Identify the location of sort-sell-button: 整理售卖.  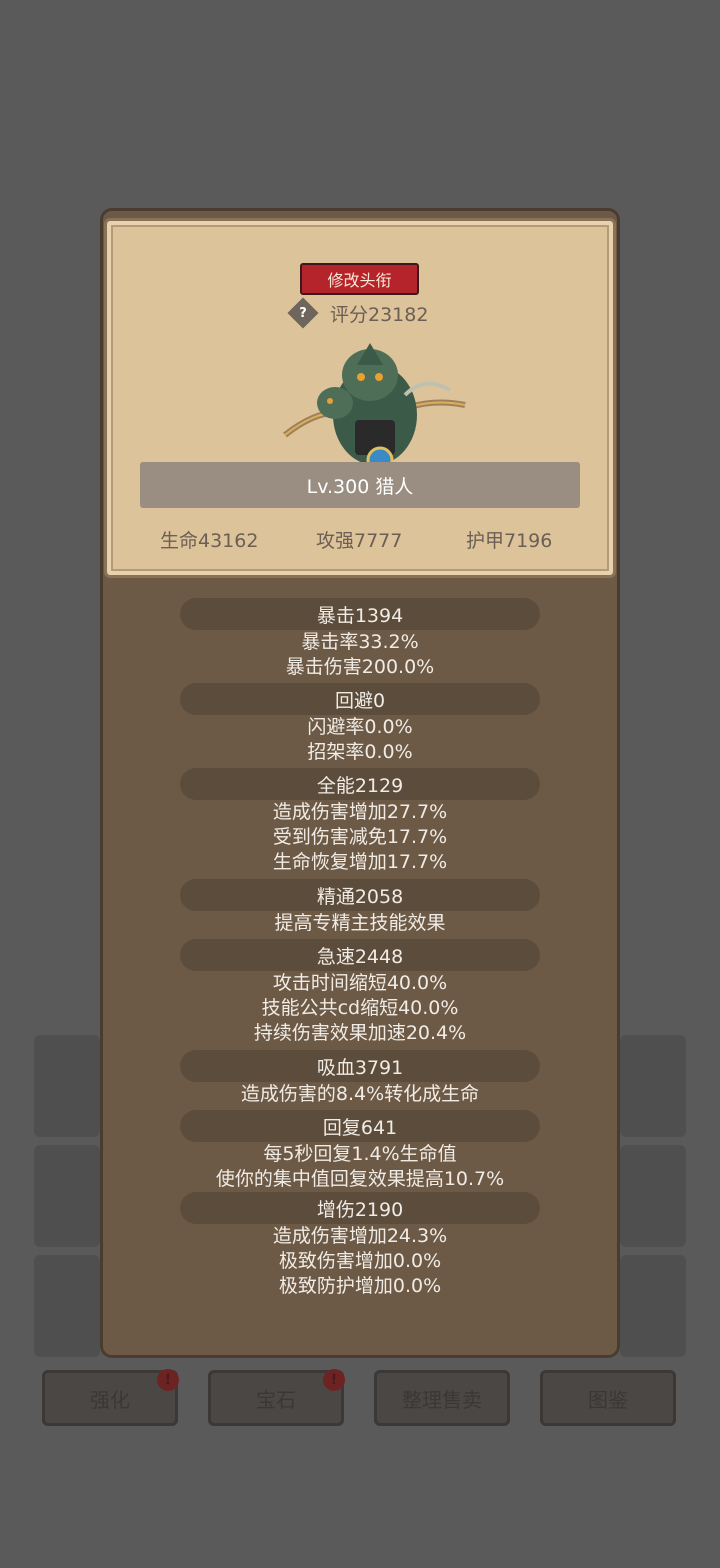
(442, 1398).